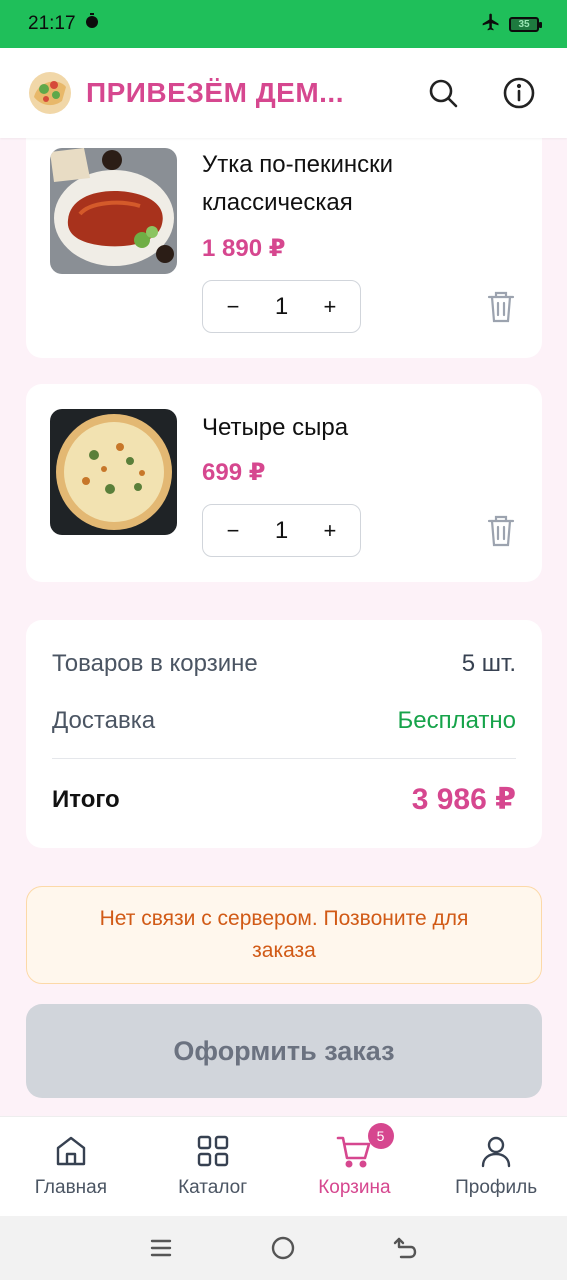  What do you see at coordinates (113, 472) in the screenshot?
I see `pizza-image` at bounding box center [113, 472].